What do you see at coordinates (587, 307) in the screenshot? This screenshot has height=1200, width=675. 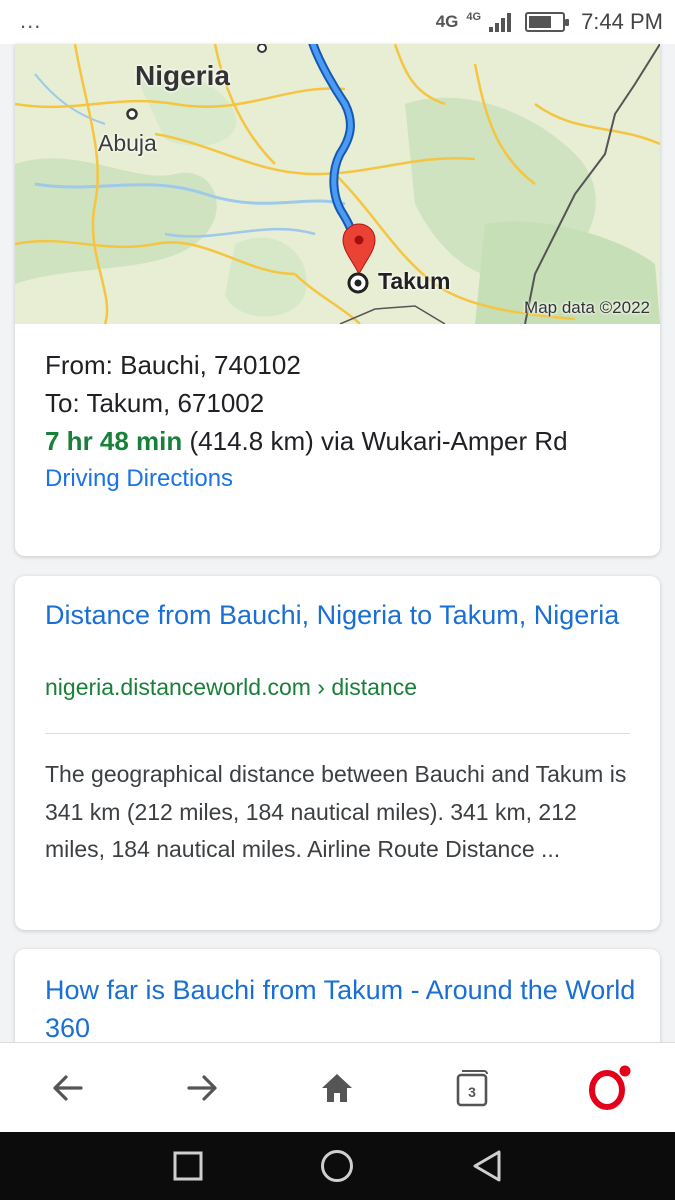 I see `map-attribution: Map data ©2022` at bounding box center [587, 307].